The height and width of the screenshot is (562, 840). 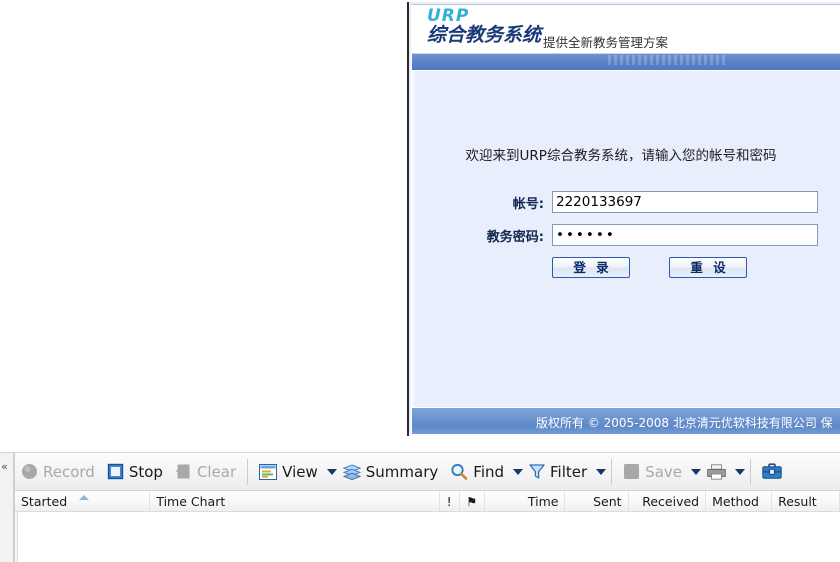 What do you see at coordinates (569, 471) in the screenshot?
I see `toolbar-filter-label: Filter` at bounding box center [569, 471].